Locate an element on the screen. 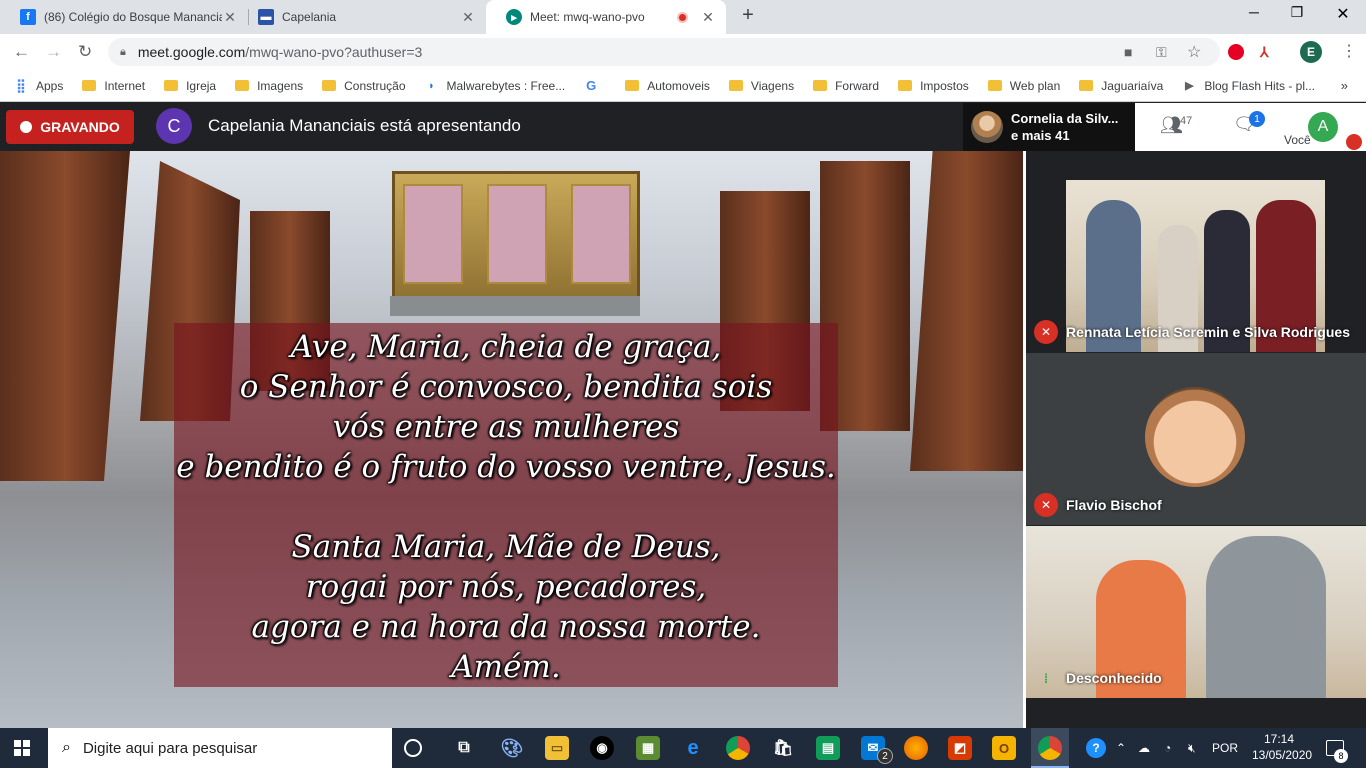 The image size is (1366, 768). pinterest-icon is located at coordinates (1236, 52).